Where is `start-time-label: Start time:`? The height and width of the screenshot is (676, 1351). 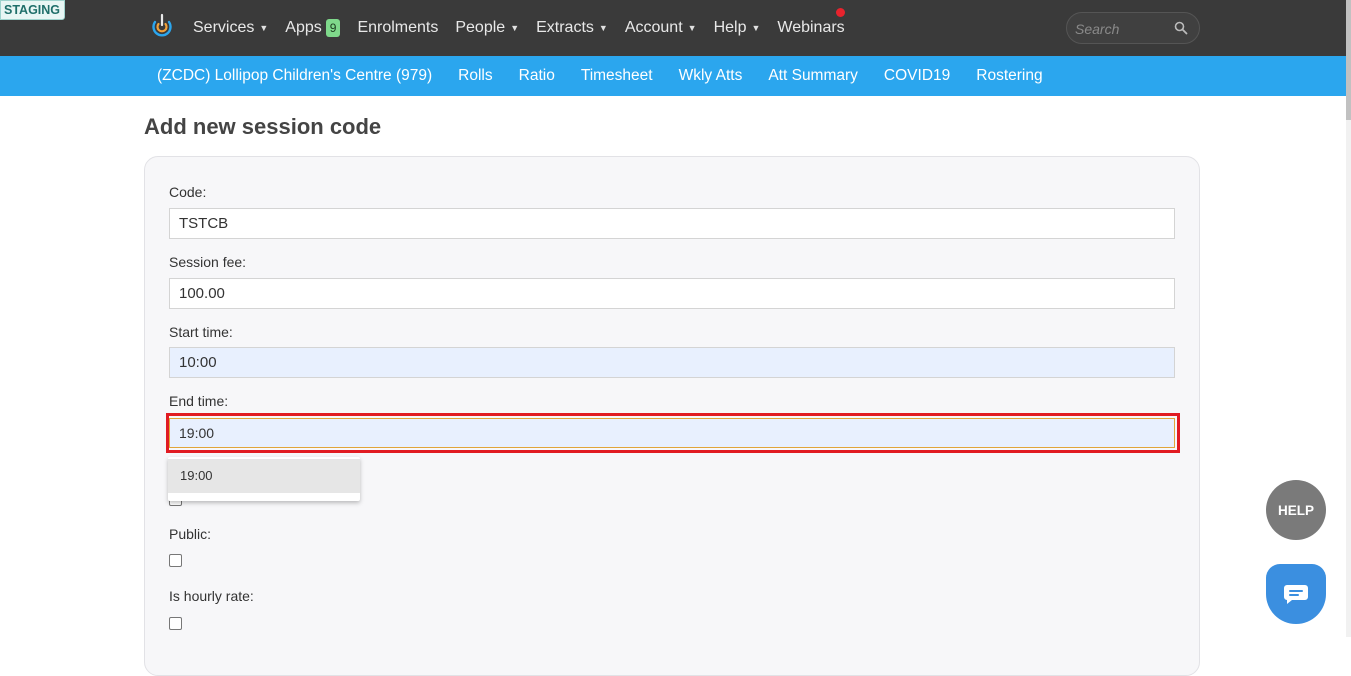
start-time-label: Start time: is located at coordinates (201, 332).